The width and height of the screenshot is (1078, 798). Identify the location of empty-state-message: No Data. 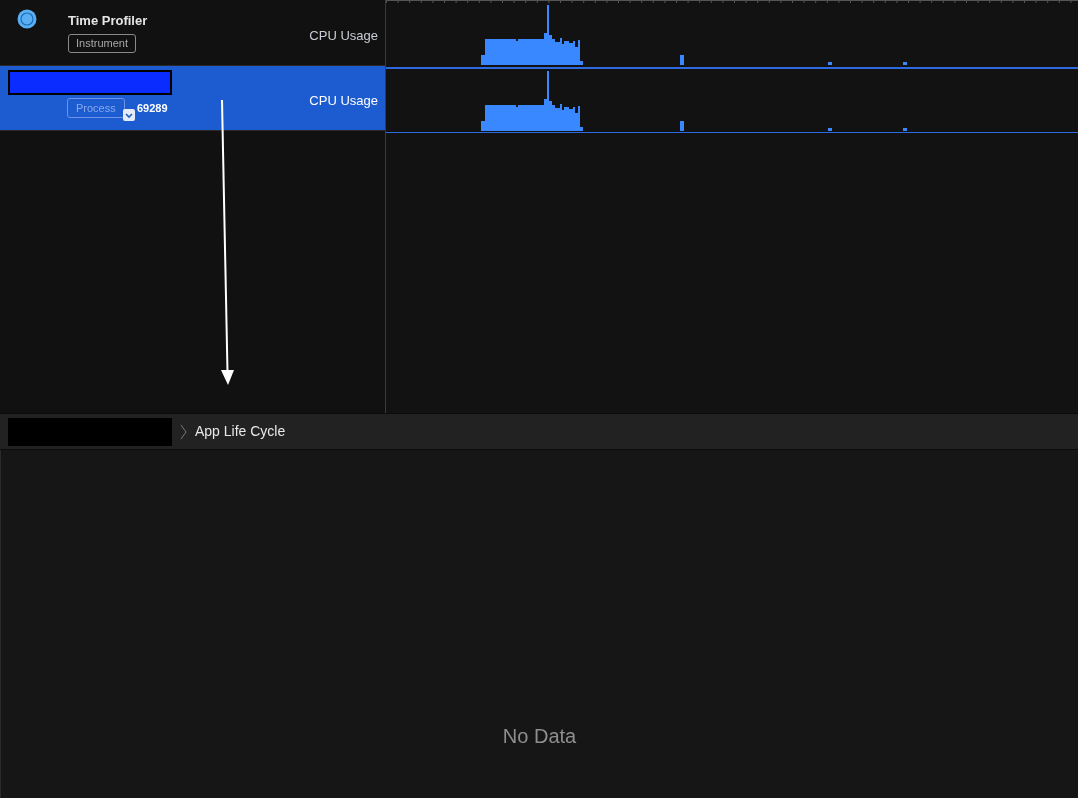
(539, 736).